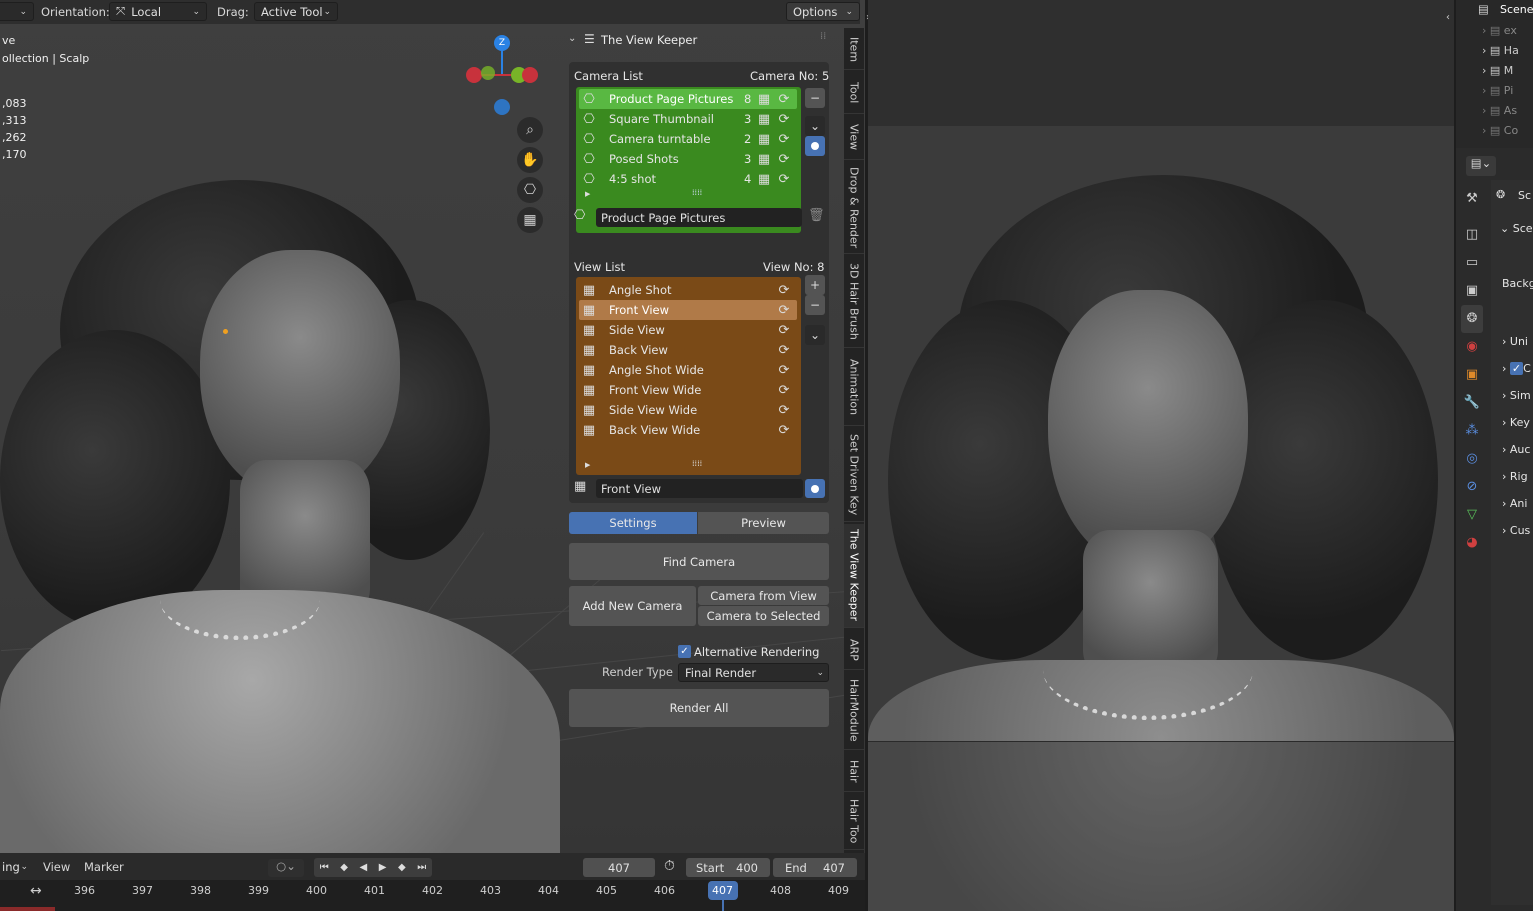 This screenshot has width=1533, height=911. Describe the element at coordinates (815, 867) in the screenshot. I see `end-frame-field: End 407` at that location.